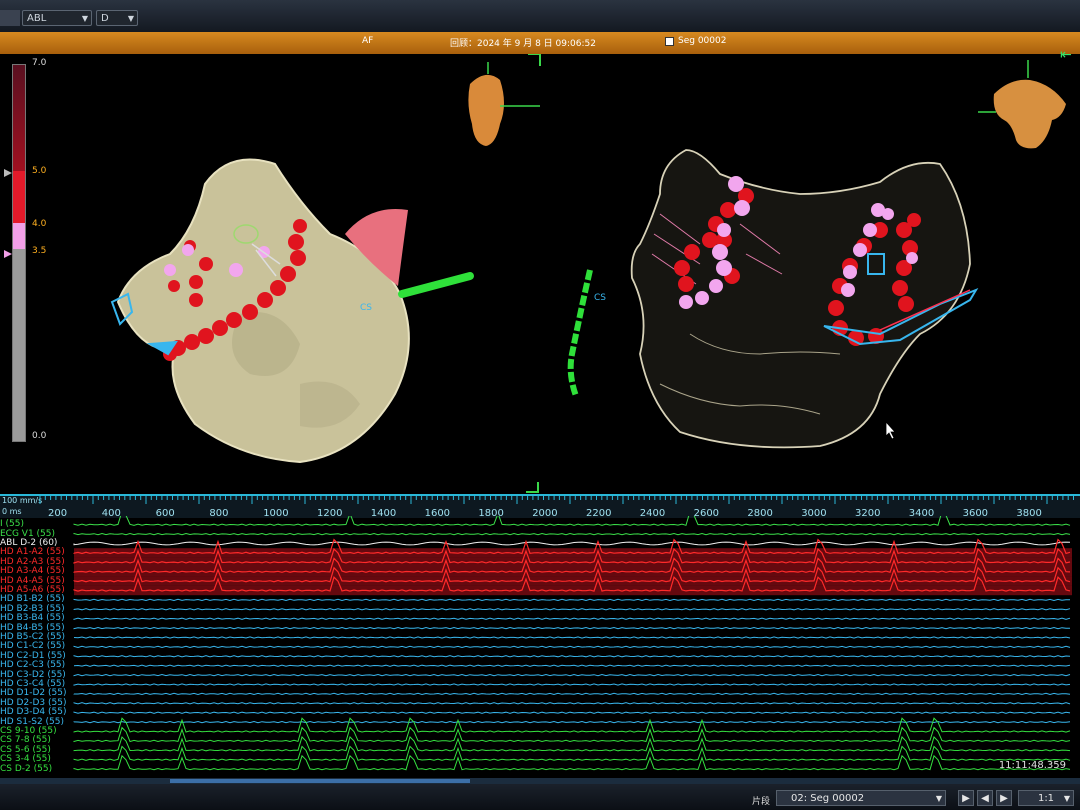 The width and height of the screenshot is (1080, 810). I want to click on segment-select-value: 02: Seg 00002, so click(828, 798).